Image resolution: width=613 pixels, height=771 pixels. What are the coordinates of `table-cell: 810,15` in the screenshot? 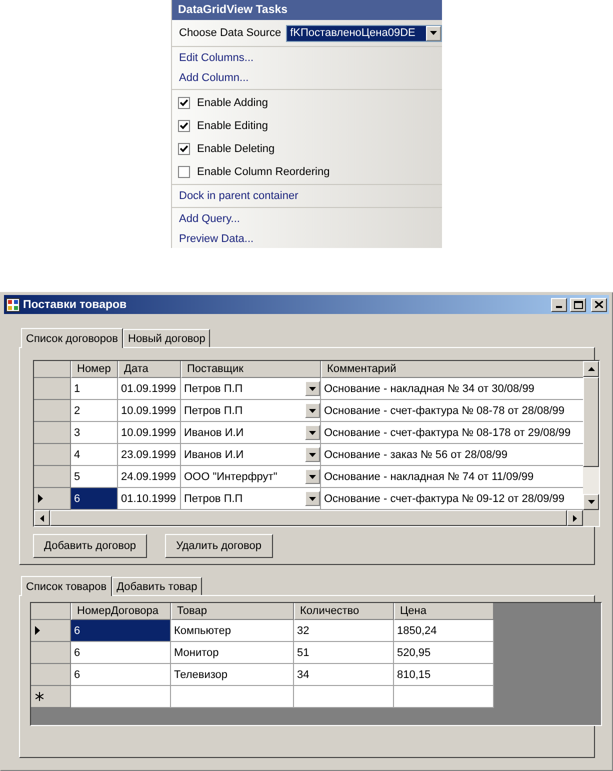 It's located at (444, 675).